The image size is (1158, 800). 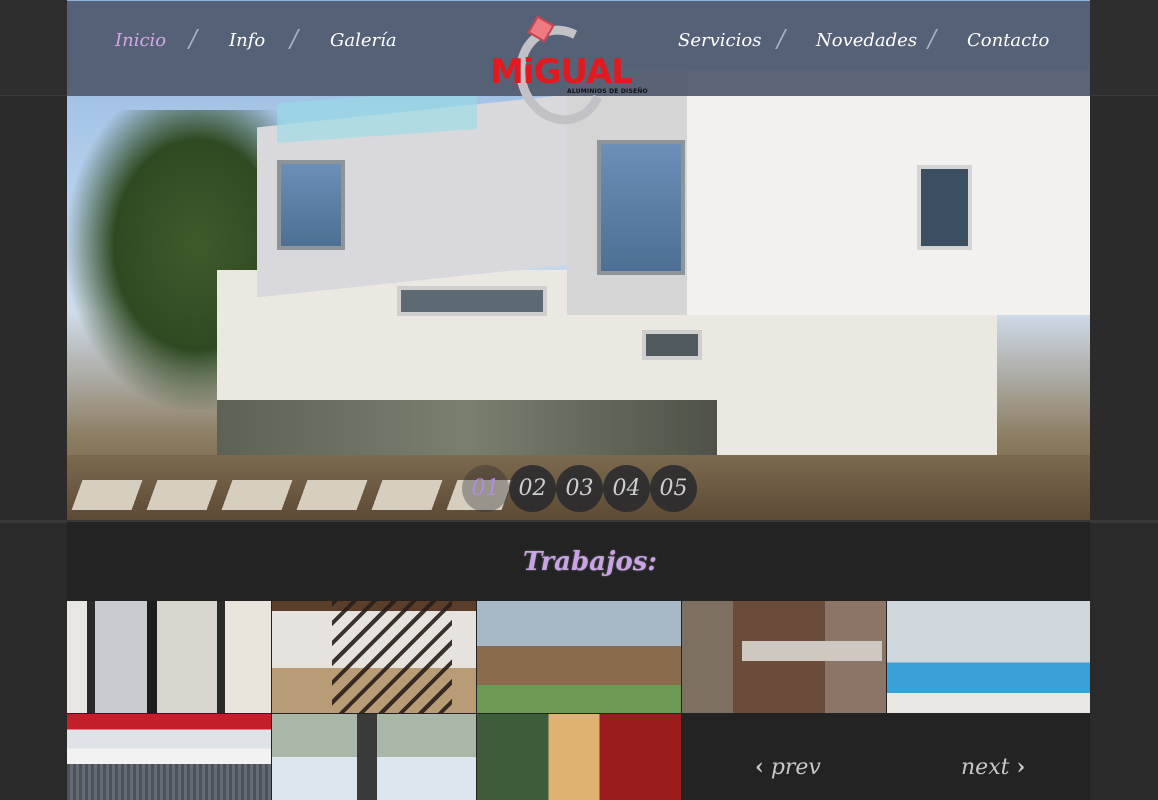 What do you see at coordinates (532, 488) in the screenshot?
I see `slider-page-2: 02` at bounding box center [532, 488].